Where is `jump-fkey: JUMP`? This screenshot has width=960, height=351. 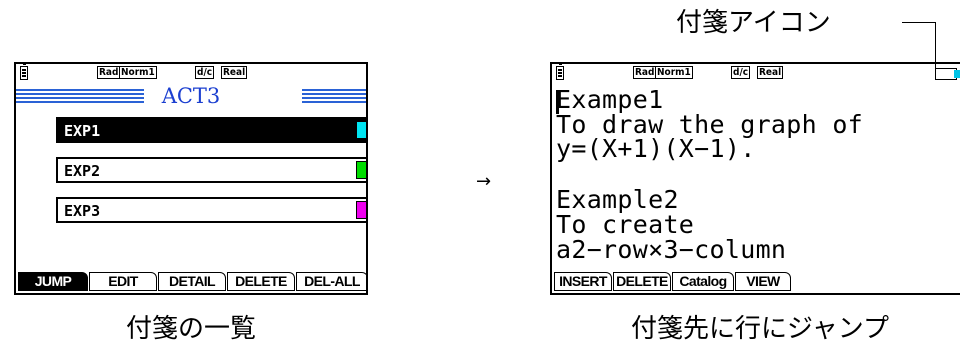
jump-fkey: JUMP is located at coordinates (53, 281).